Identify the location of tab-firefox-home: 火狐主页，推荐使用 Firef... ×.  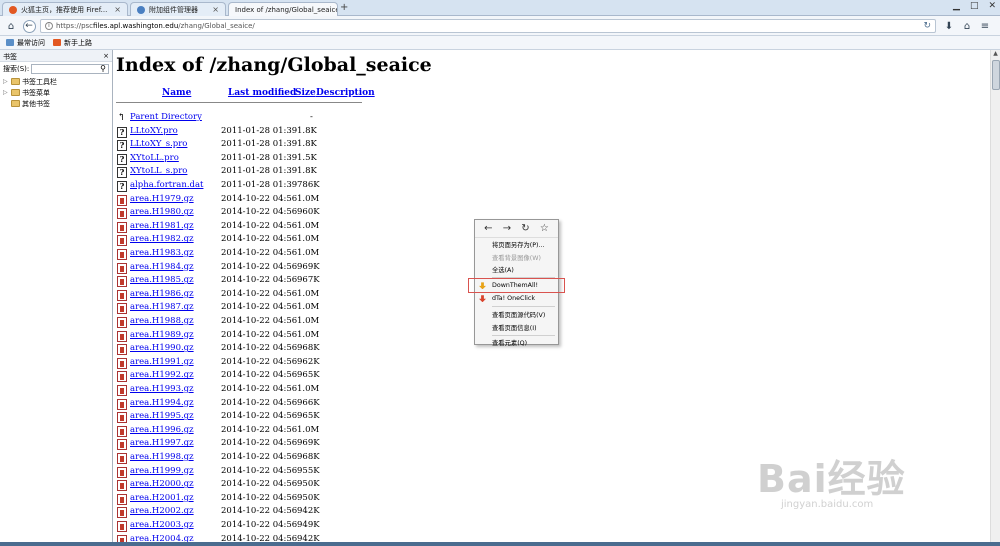
(65, 9).